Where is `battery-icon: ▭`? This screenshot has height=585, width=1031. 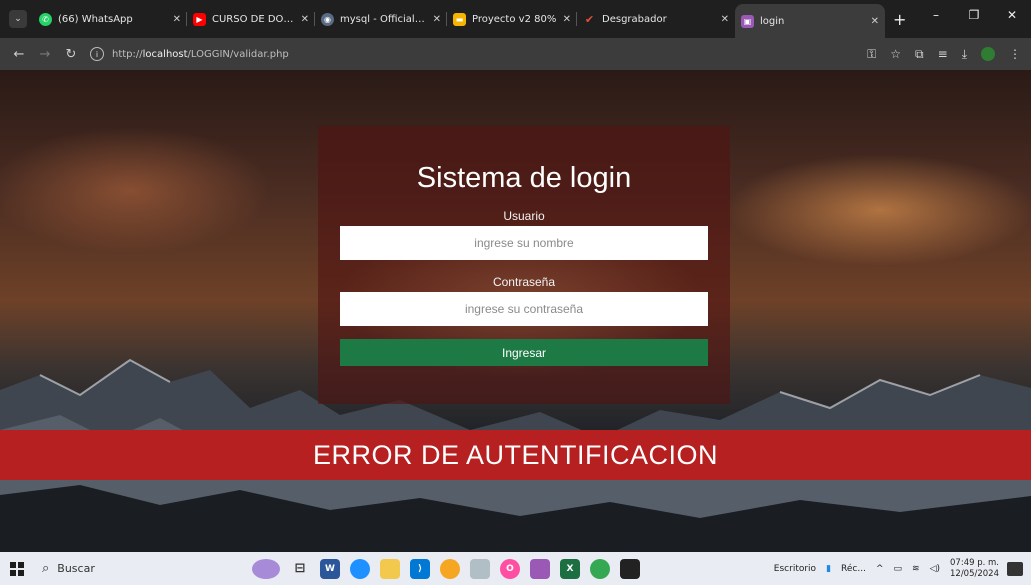 battery-icon: ▭ is located at coordinates (898, 569).